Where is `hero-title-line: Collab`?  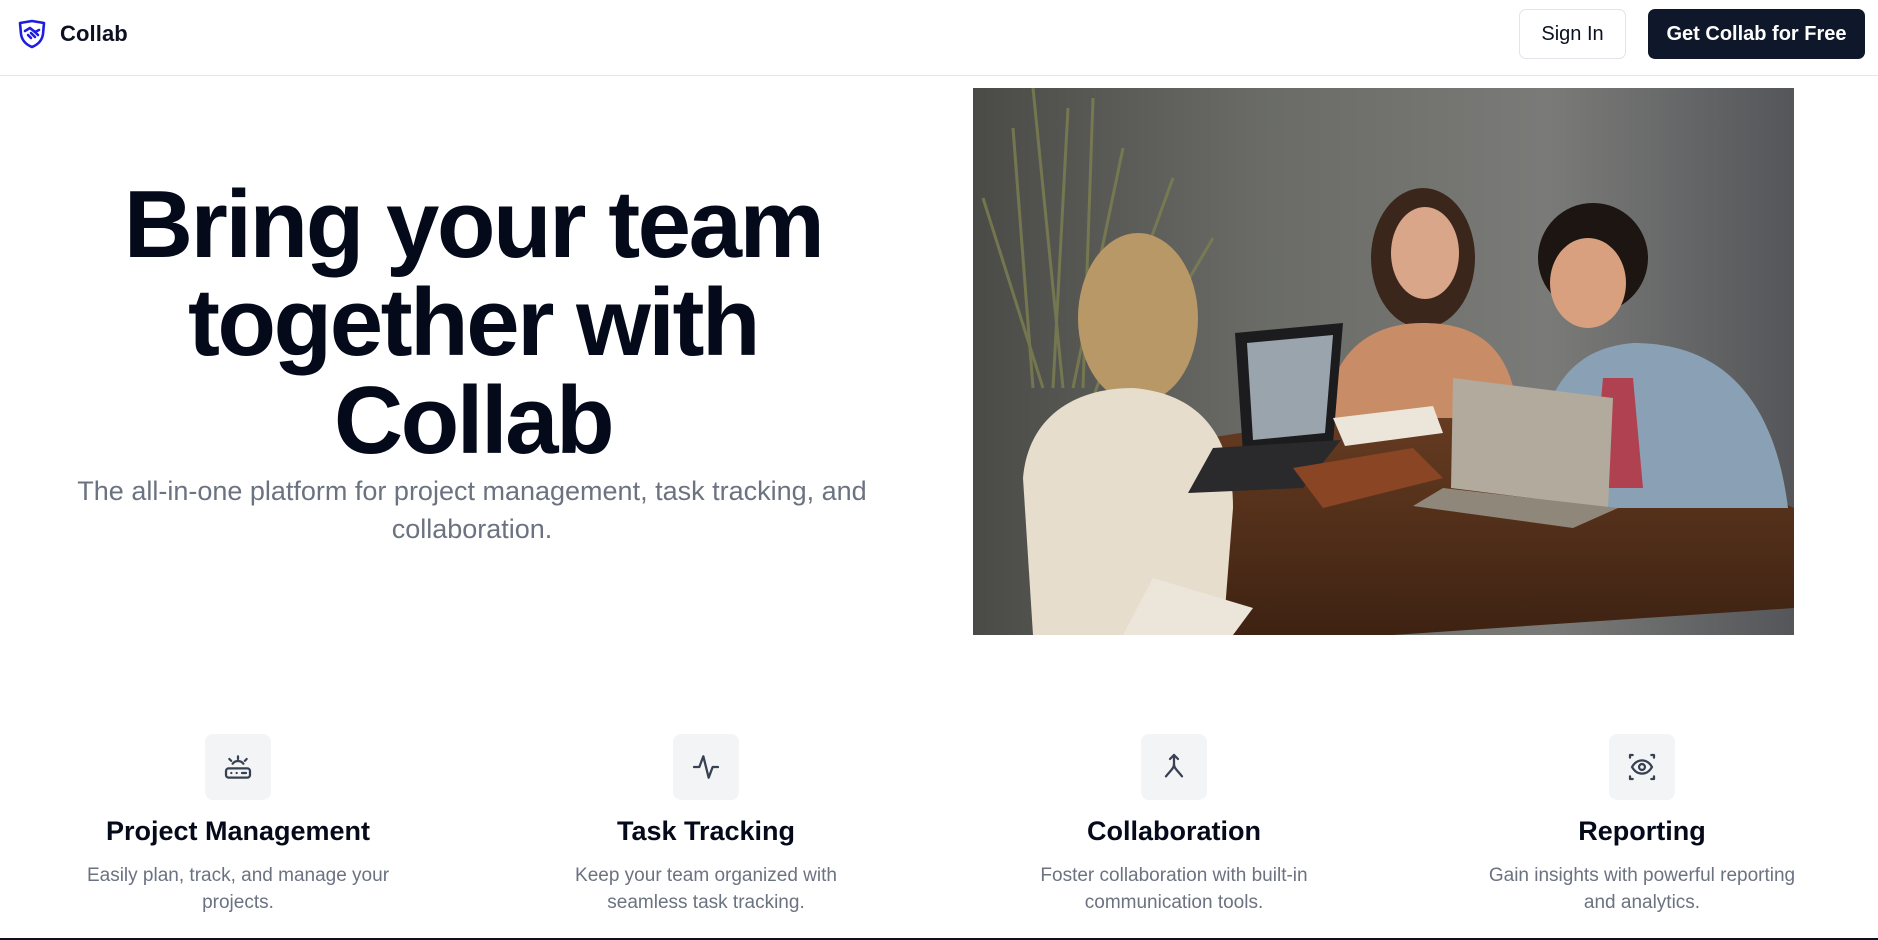 hero-title-line: Collab is located at coordinates (474, 420).